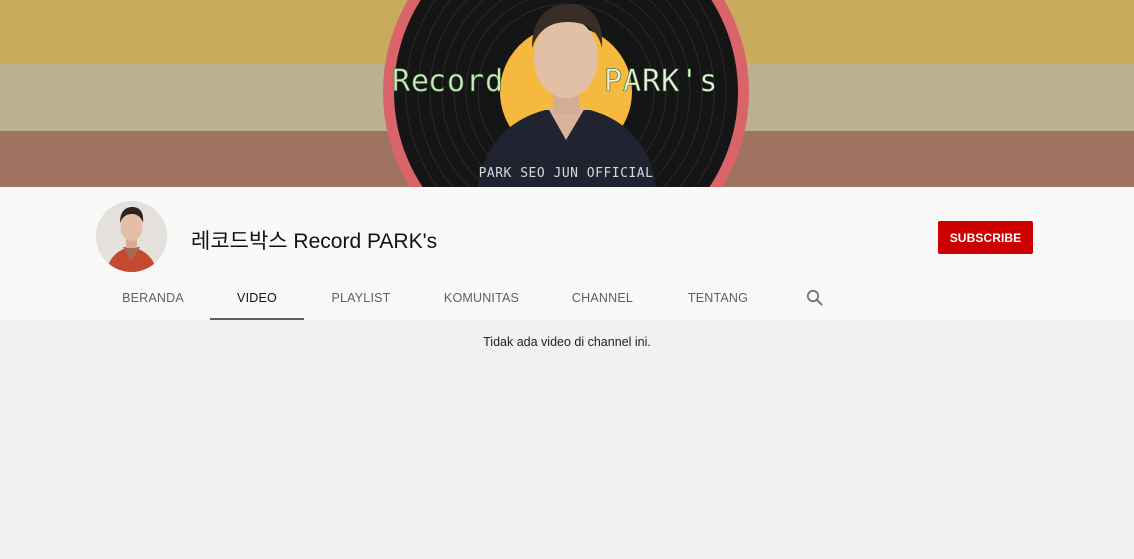 The width and height of the screenshot is (1134, 559). I want to click on banner-logo-text-fragment: cord, so click(466, 81).